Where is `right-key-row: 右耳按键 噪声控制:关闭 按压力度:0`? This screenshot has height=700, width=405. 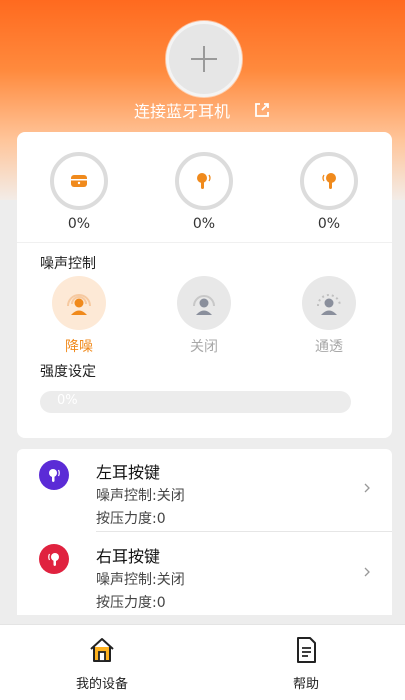
right-key-row: 右耳按键 噪声控制:关闭 按压力度:0 is located at coordinates (204, 574).